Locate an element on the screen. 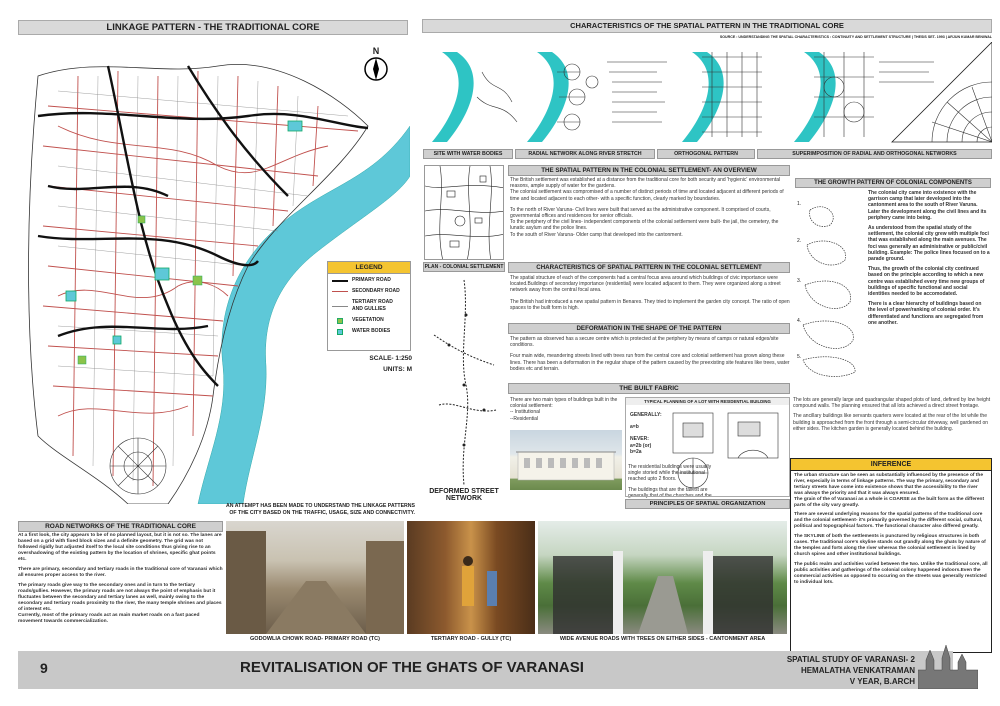 Image resolution: width=1000 pixels, height=706 pixels. legend-primary: PRIMARY ROAD is located at coordinates (369, 280).